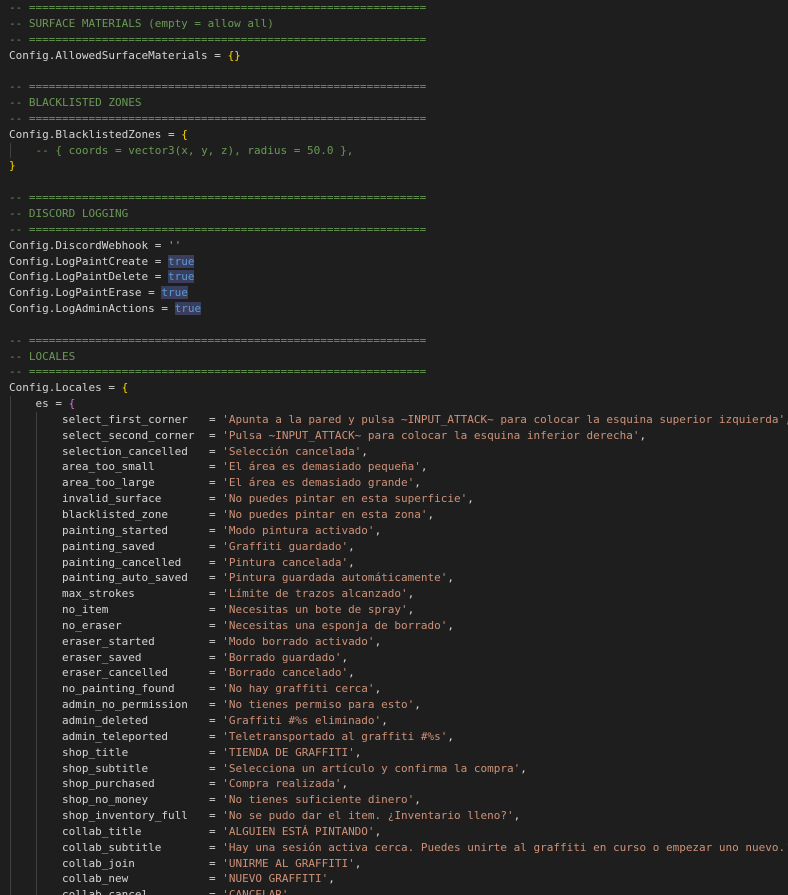 The height and width of the screenshot is (895, 788). I want to click on string-literal: 'UNIRME AL GRAFFITI', so click(288, 863).